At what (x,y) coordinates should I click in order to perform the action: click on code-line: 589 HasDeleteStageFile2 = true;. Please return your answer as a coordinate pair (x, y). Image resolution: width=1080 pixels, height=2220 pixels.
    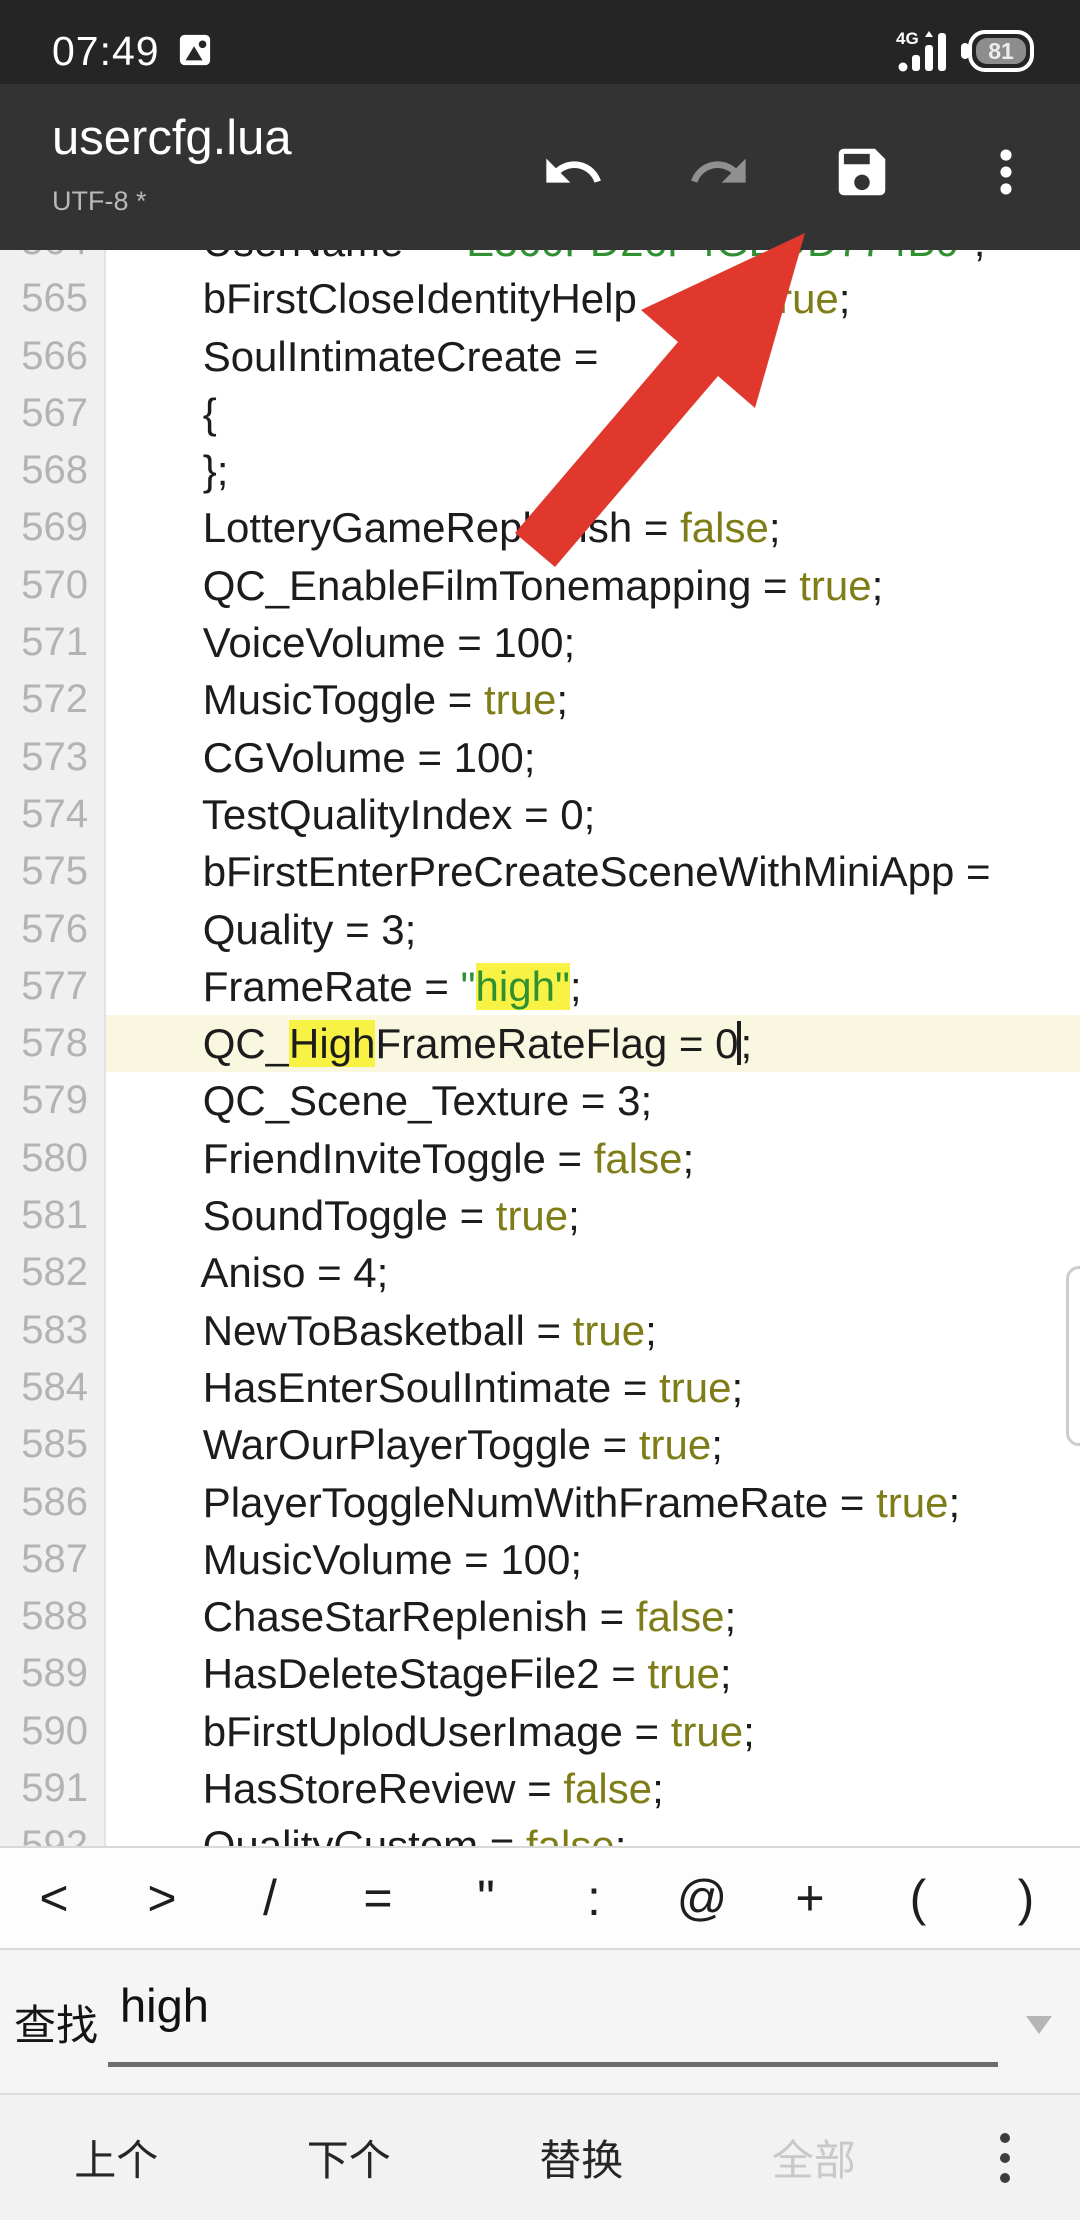
    Looking at the image, I should click on (540, 1674).